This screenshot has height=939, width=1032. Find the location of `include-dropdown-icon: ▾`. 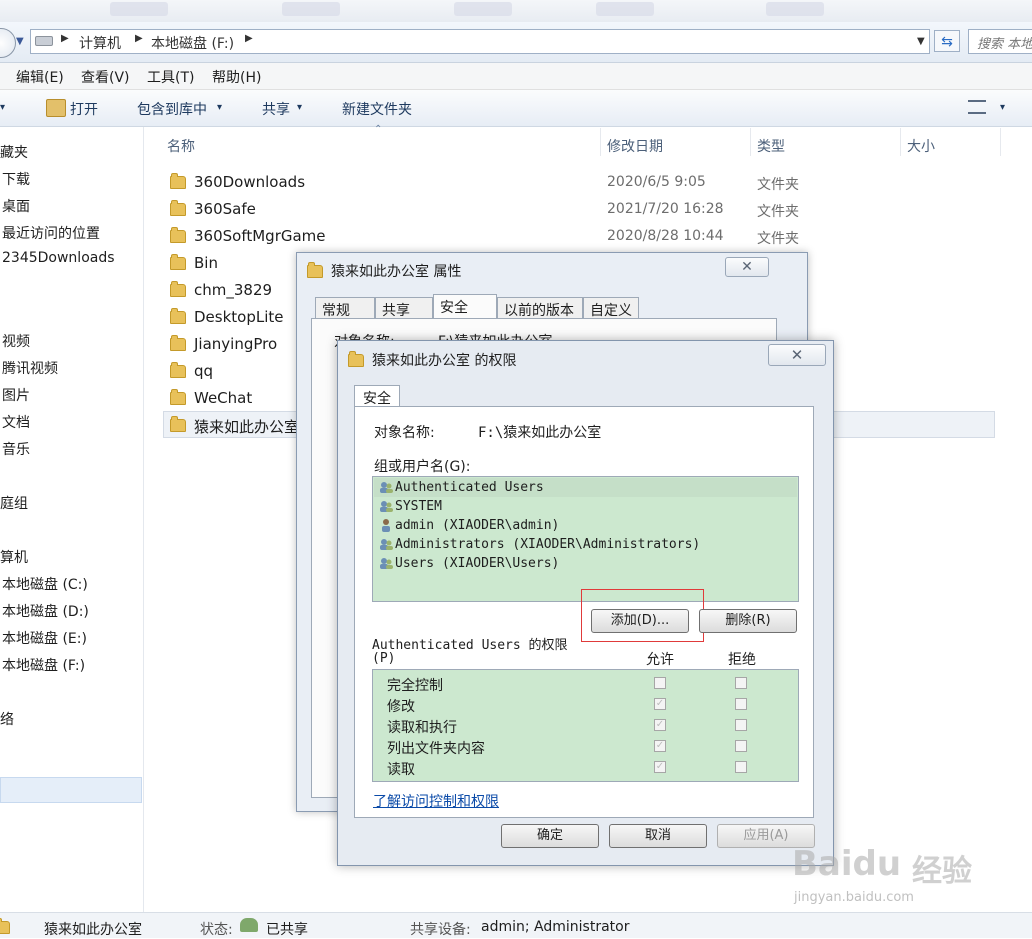

include-dropdown-icon: ▾ is located at coordinates (219, 107).